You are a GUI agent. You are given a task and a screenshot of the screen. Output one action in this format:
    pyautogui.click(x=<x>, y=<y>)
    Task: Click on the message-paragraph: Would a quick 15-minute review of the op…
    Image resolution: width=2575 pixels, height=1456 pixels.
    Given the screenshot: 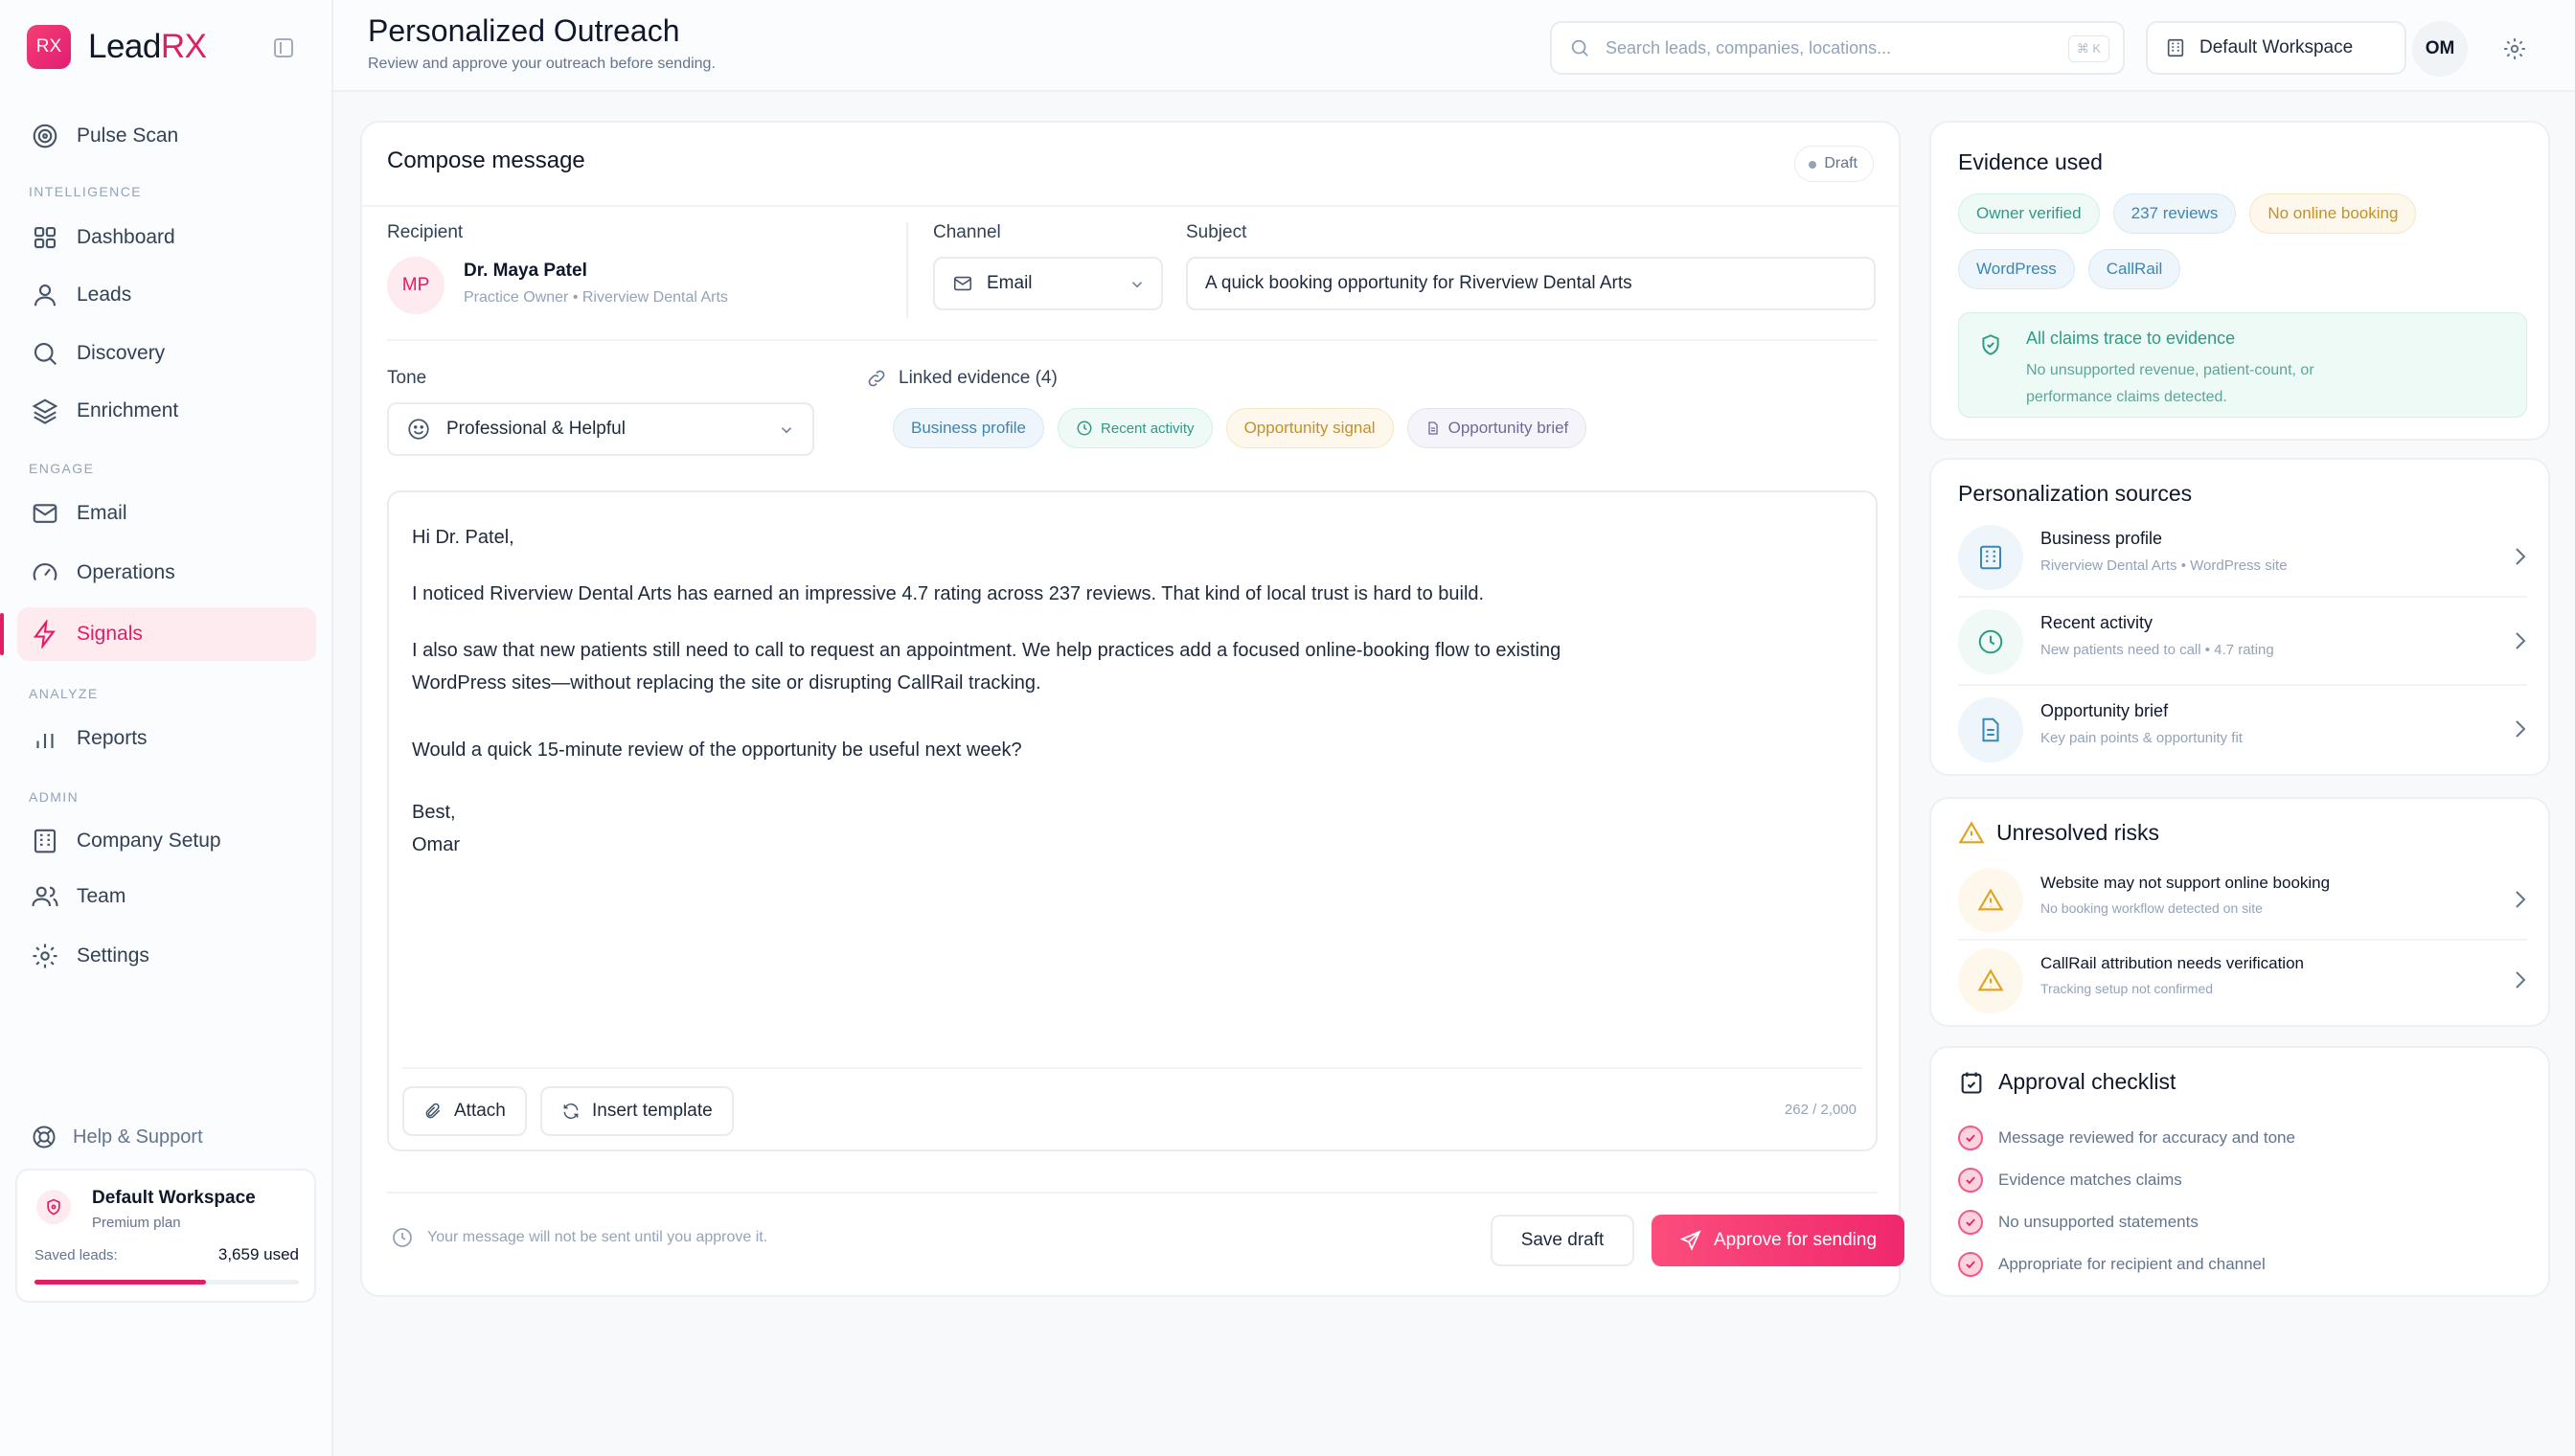 What is the action you would take?
    pyautogui.click(x=717, y=750)
    